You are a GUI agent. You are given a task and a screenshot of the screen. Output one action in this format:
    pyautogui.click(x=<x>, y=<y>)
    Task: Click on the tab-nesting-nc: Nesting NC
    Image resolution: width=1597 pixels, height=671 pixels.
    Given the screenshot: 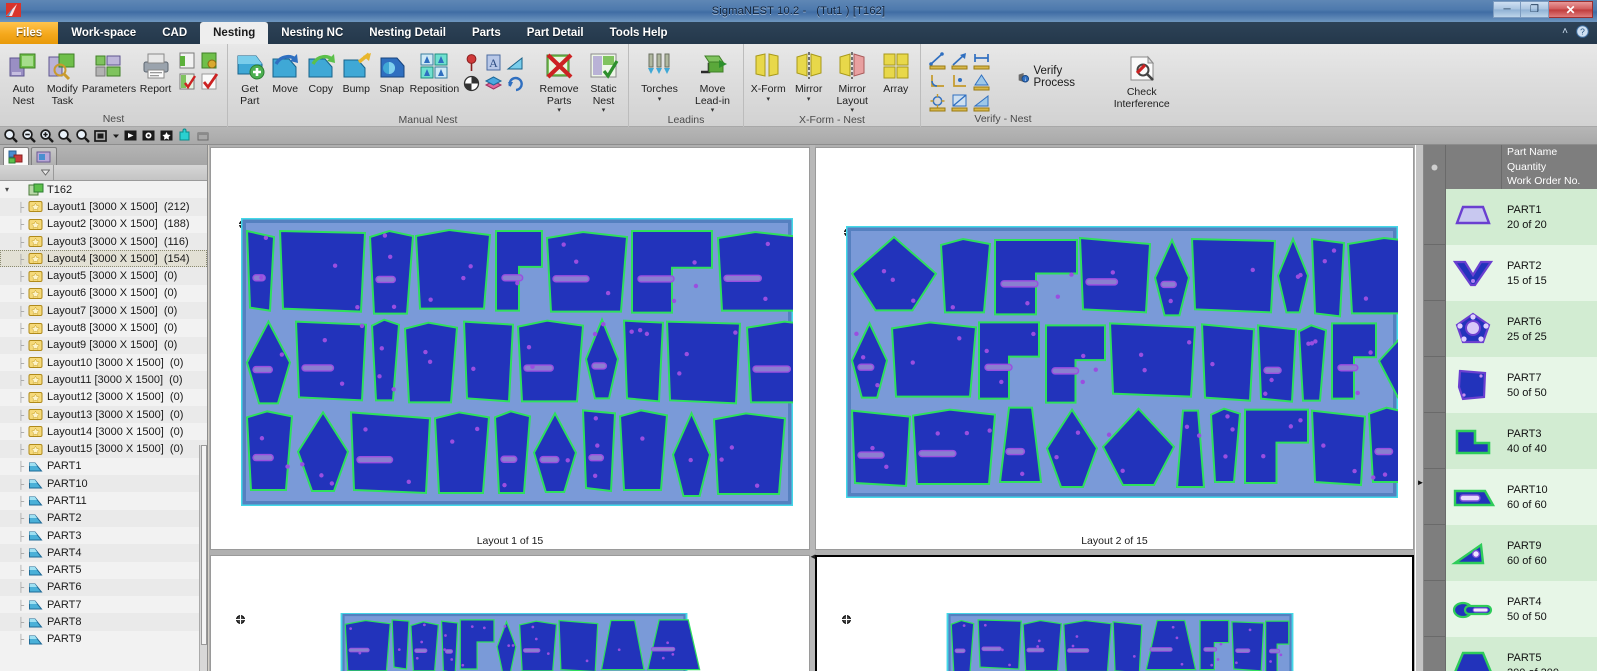 What is the action you would take?
    pyautogui.click(x=312, y=33)
    